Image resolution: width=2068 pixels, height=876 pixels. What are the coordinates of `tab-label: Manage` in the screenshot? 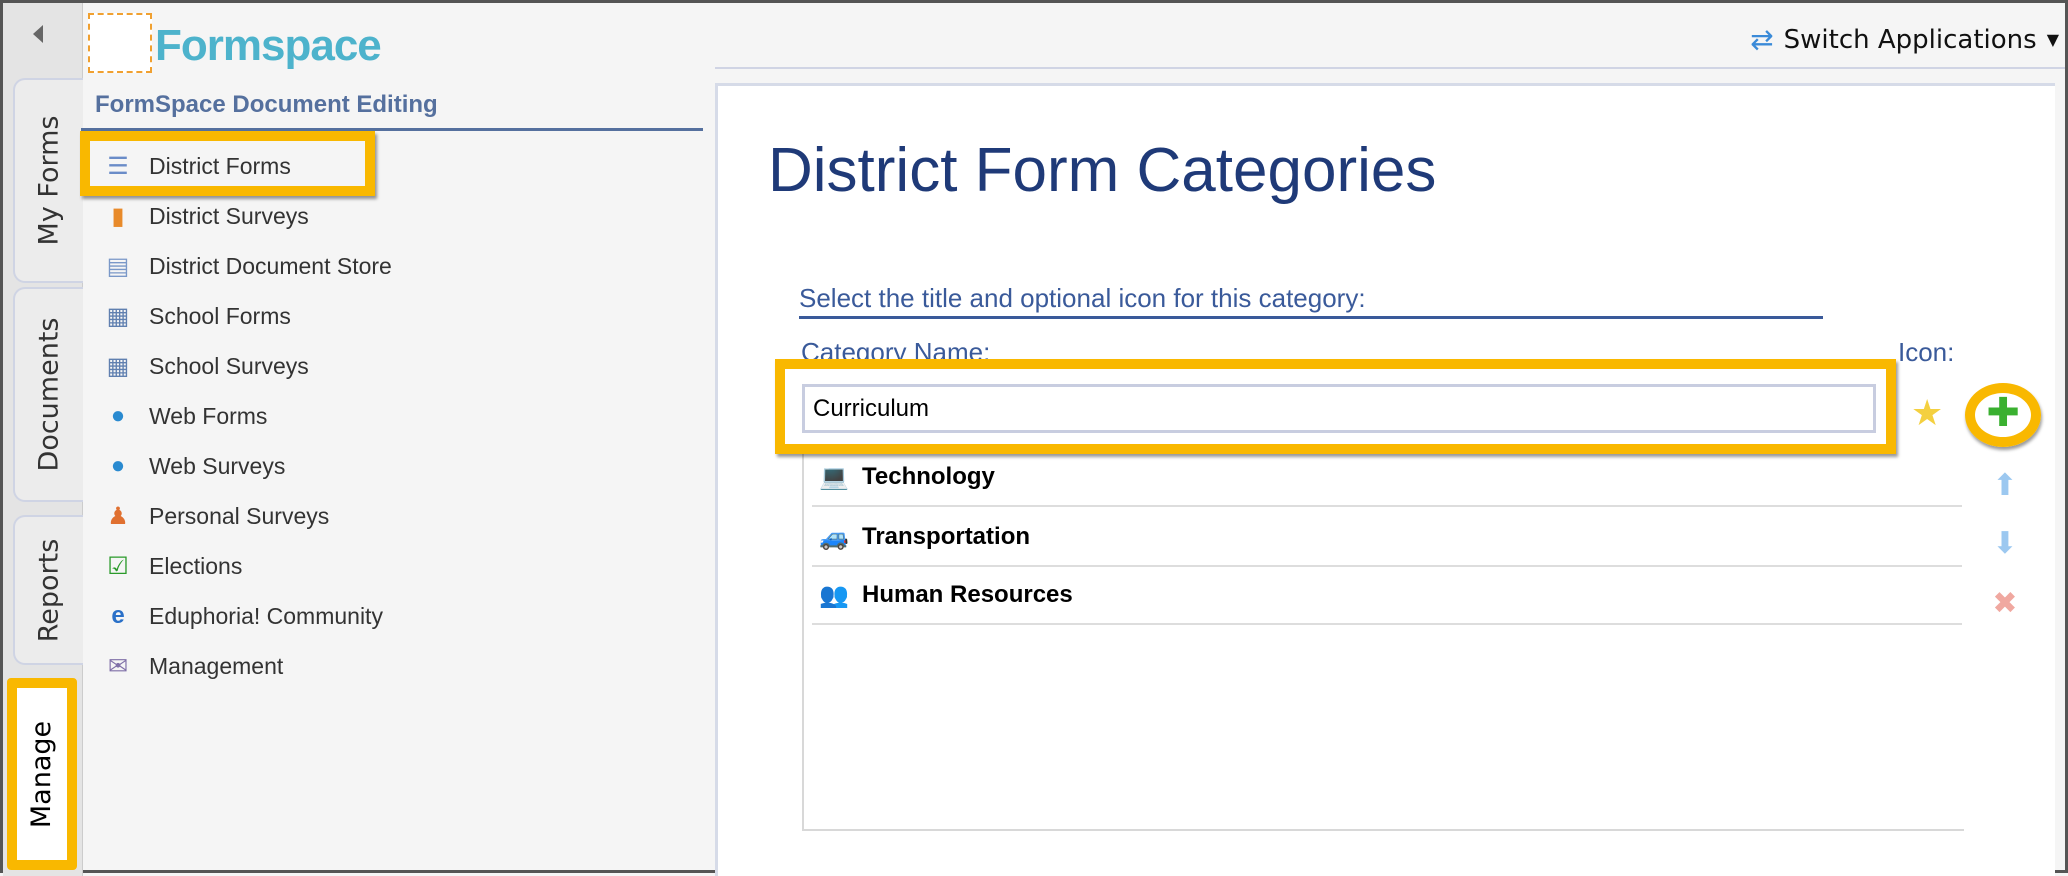 It's located at (42, 774).